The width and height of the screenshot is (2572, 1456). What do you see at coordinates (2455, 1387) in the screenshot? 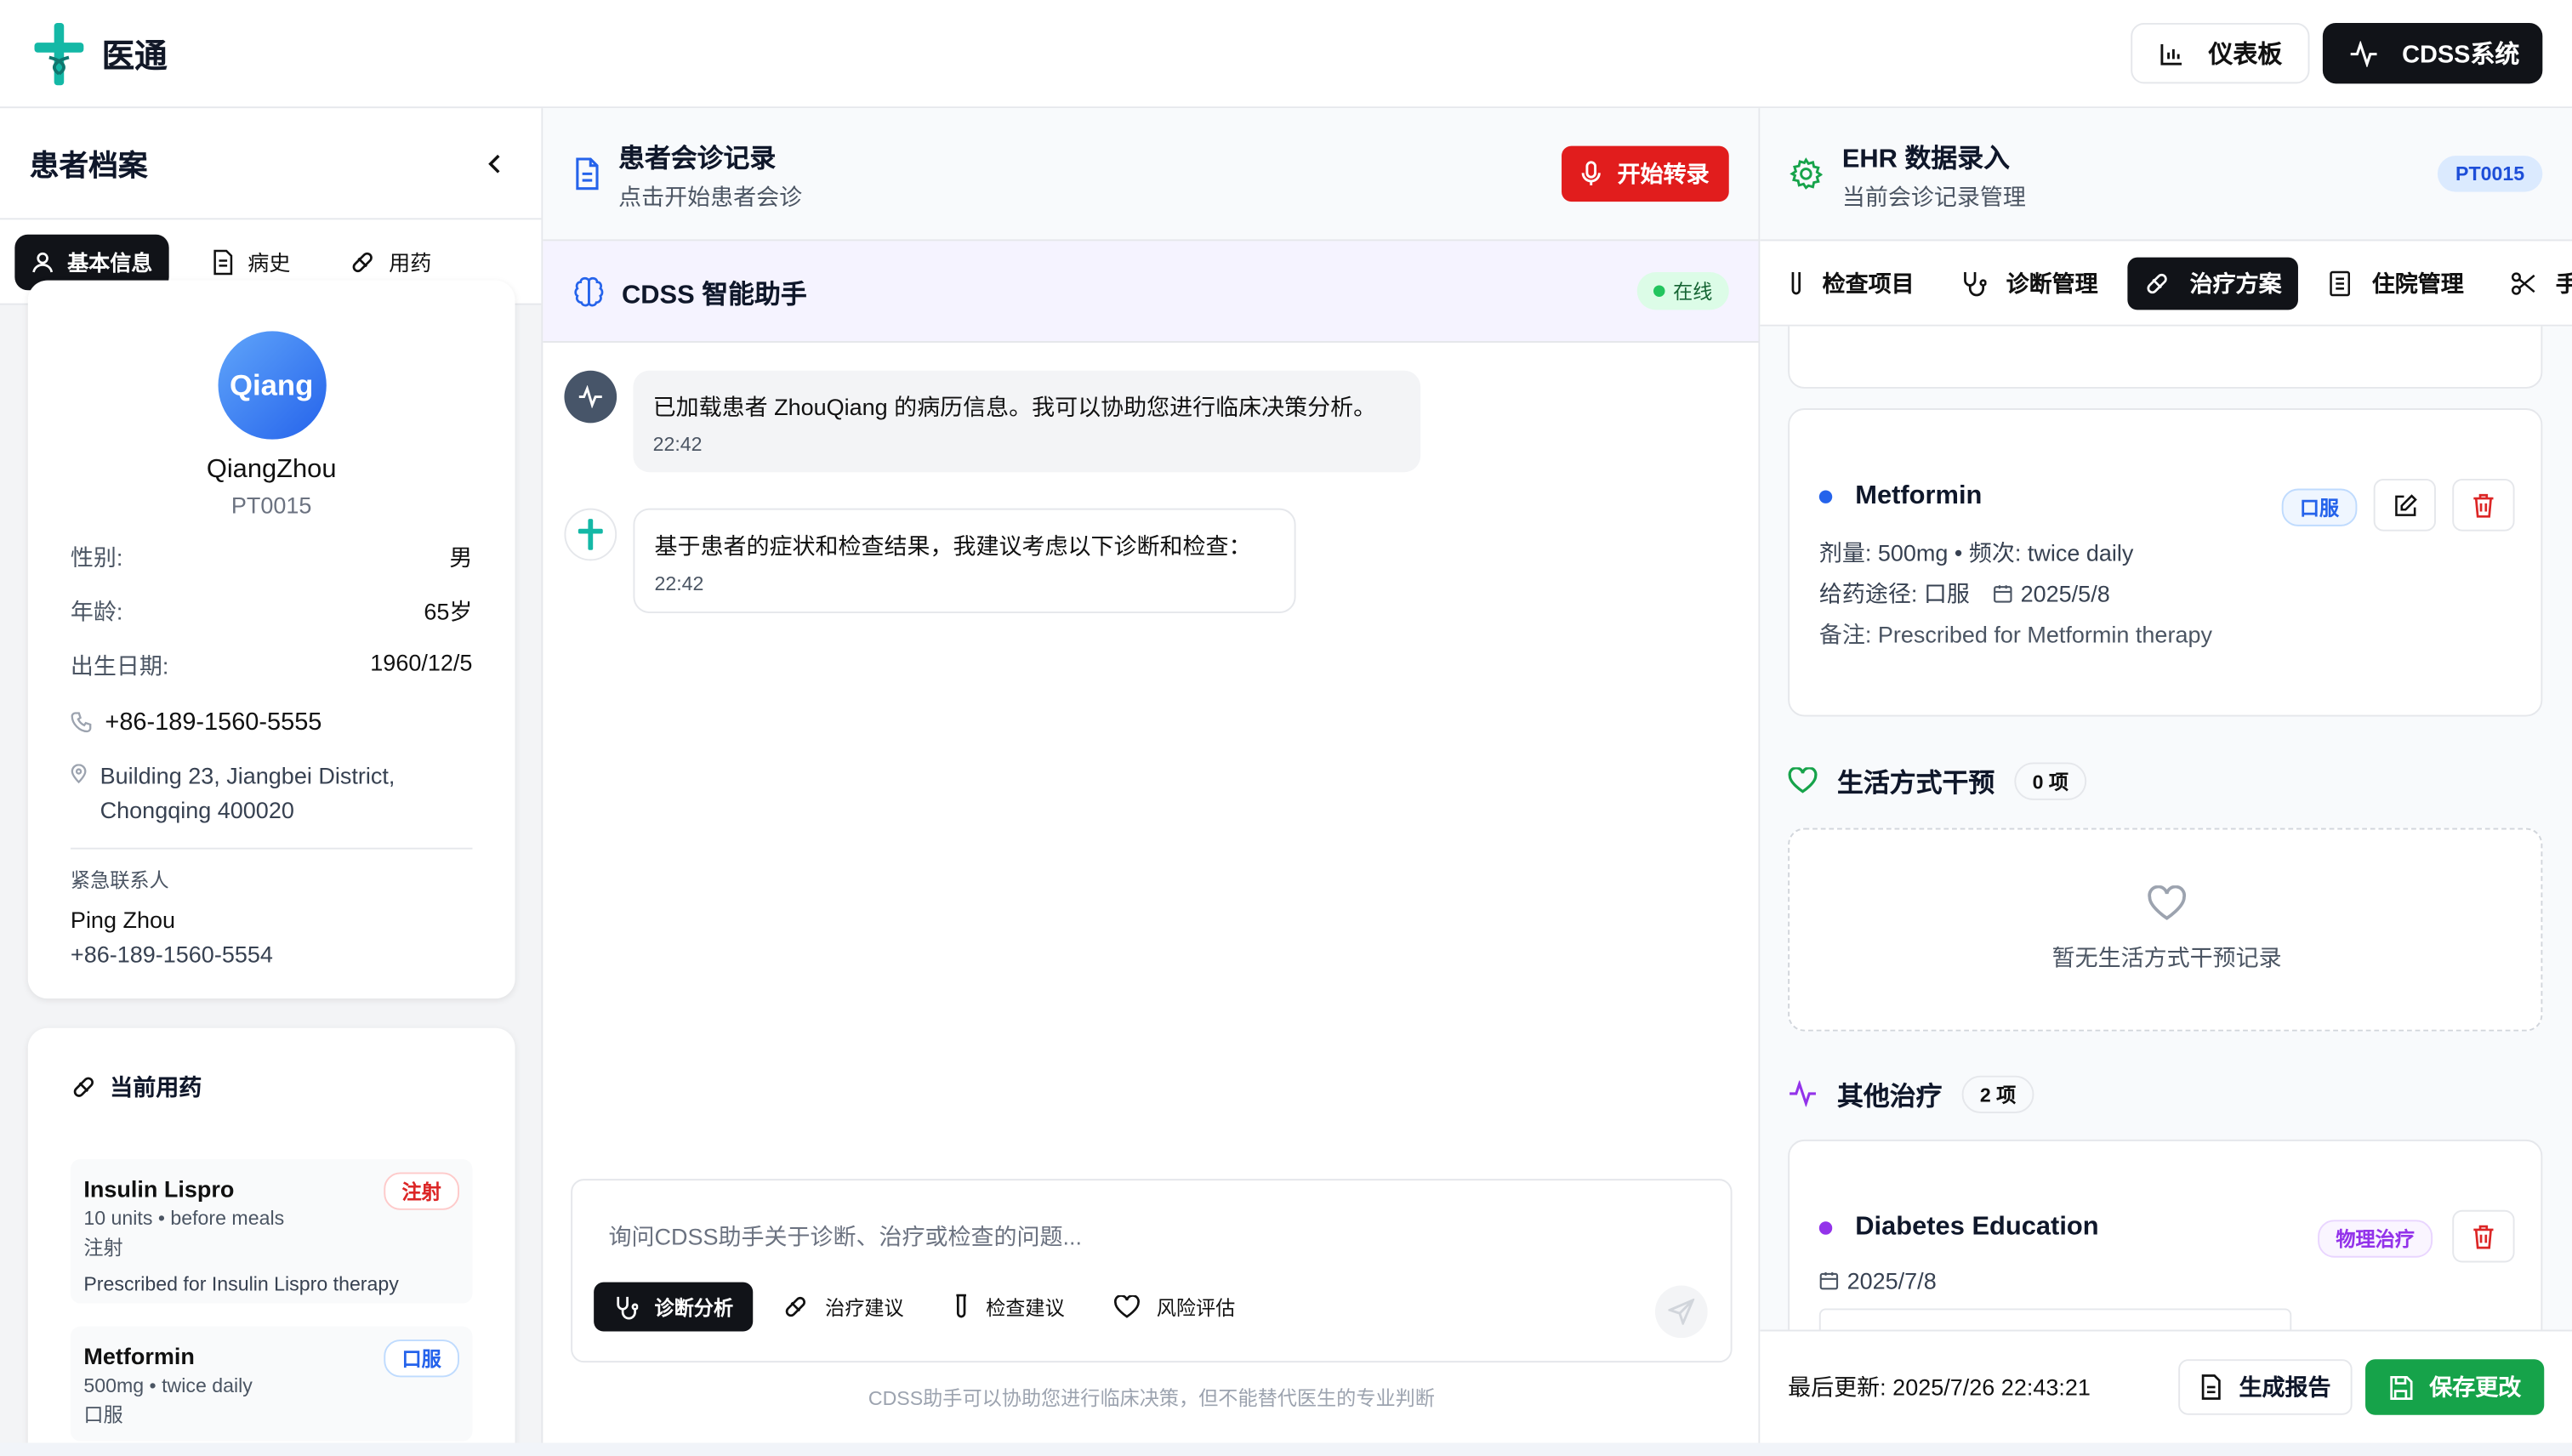
I see `save-changes-button: 保存更改` at bounding box center [2455, 1387].